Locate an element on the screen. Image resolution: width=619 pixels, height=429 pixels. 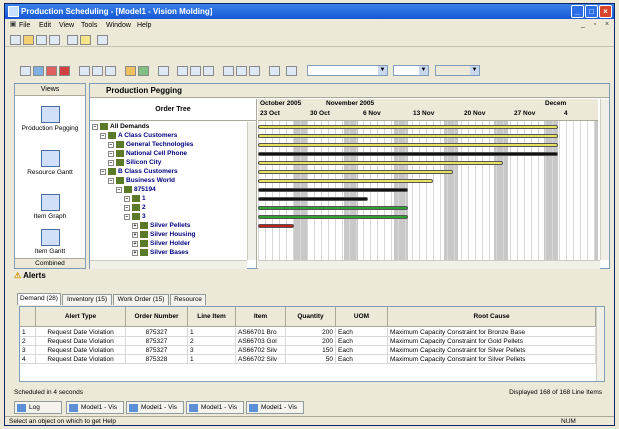
tree-vscrollbar is located at coordinates (251, 191).